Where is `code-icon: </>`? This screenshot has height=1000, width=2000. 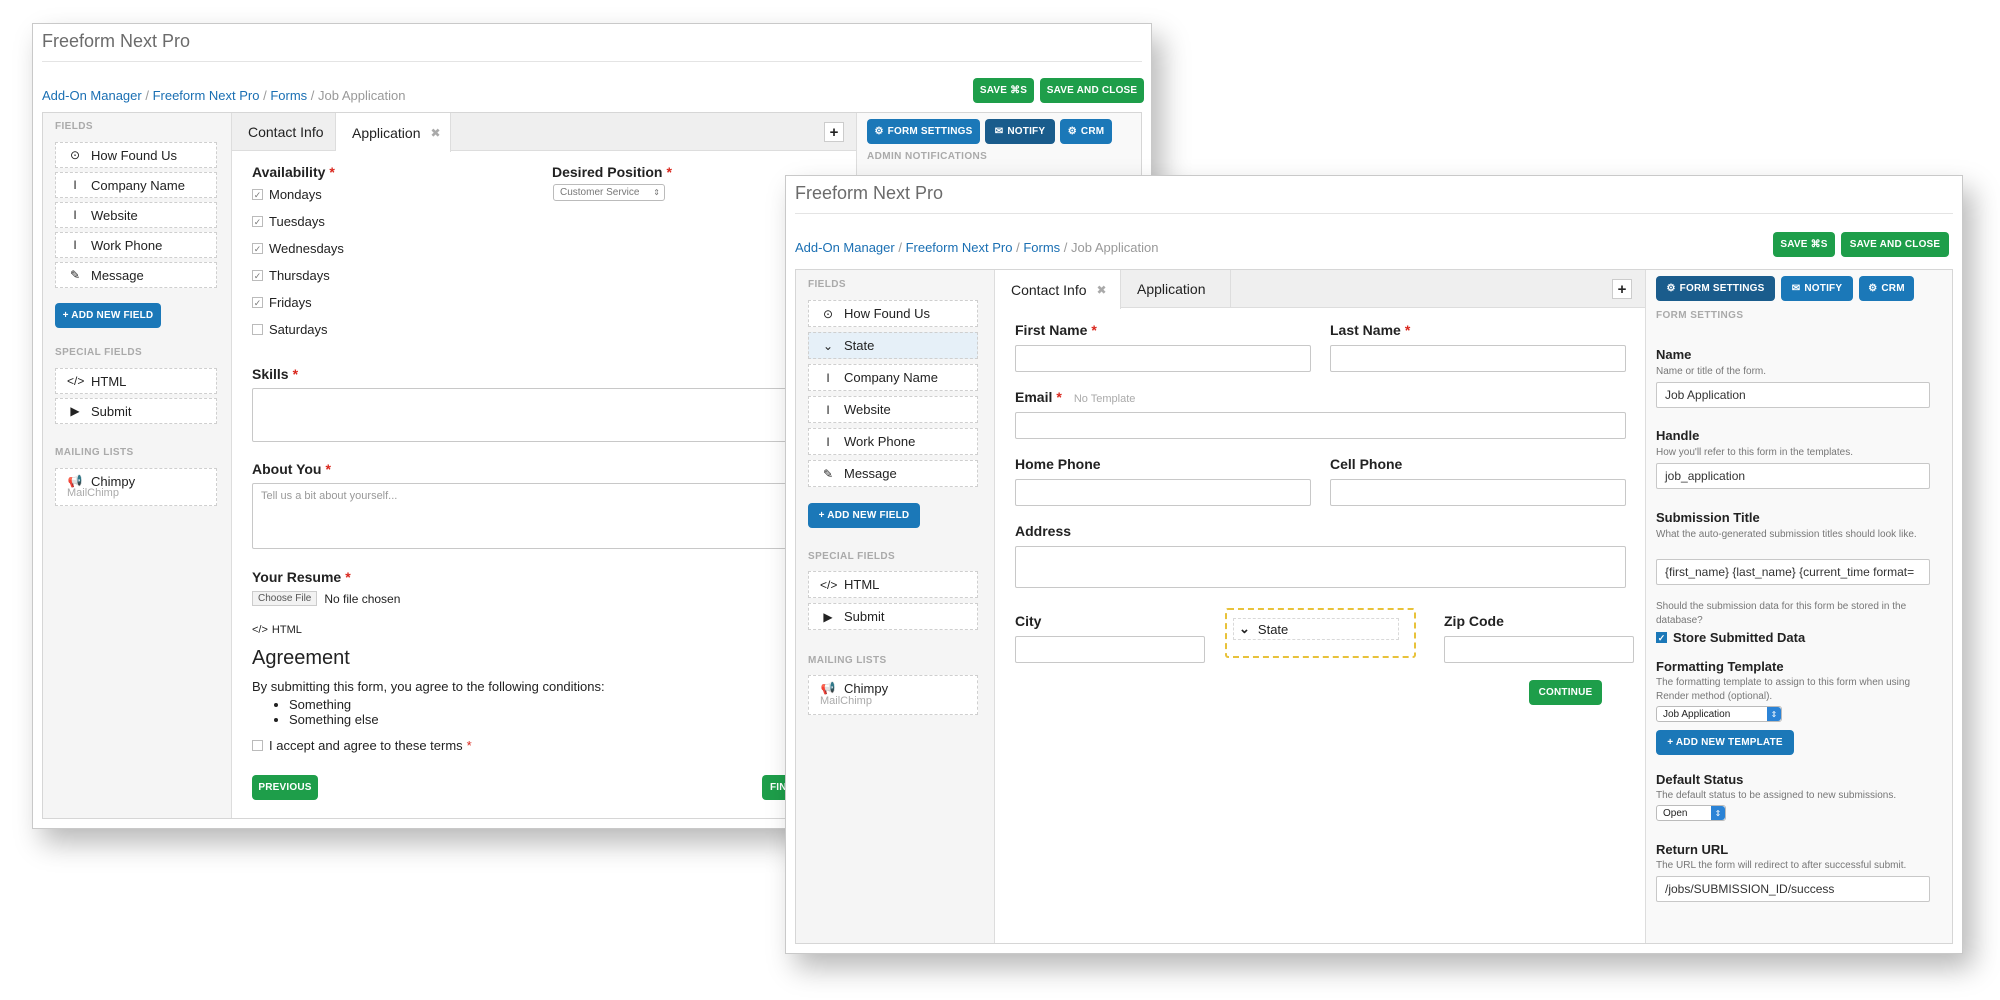 code-icon: </> is located at coordinates (829, 584).